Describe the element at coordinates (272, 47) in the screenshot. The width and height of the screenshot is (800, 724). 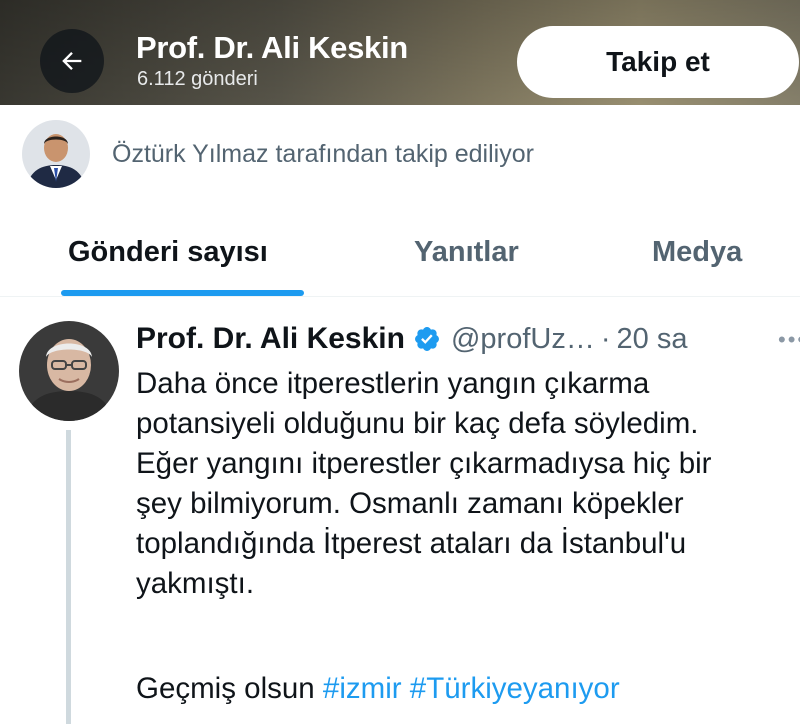
I see `header-profile-name: Prof. Dr. Ali Keskin` at that location.